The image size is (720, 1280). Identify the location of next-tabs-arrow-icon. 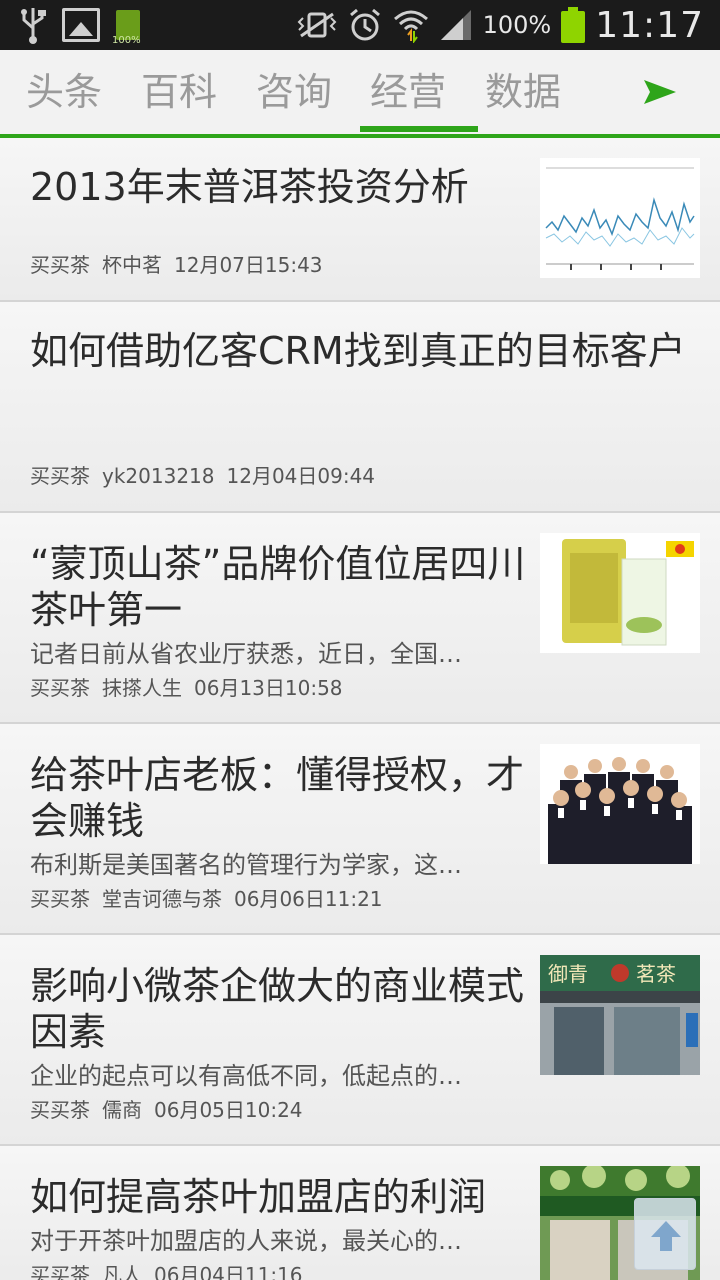
(660, 92).